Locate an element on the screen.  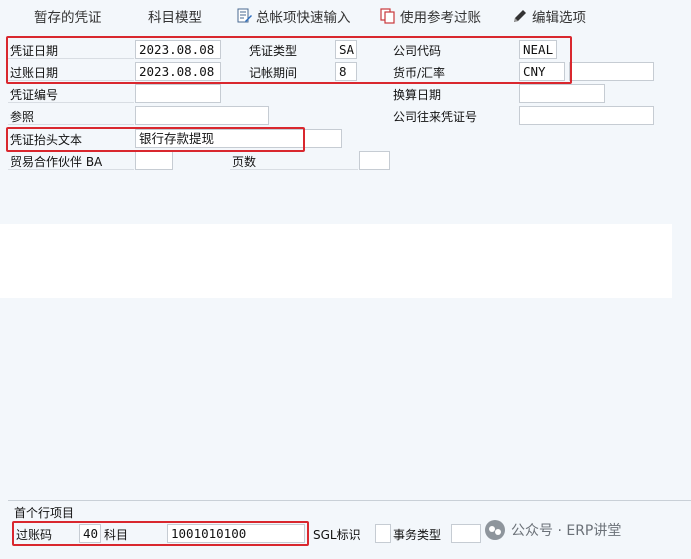
doc-type-label: 凭证类型 is located at coordinates (273, 51).